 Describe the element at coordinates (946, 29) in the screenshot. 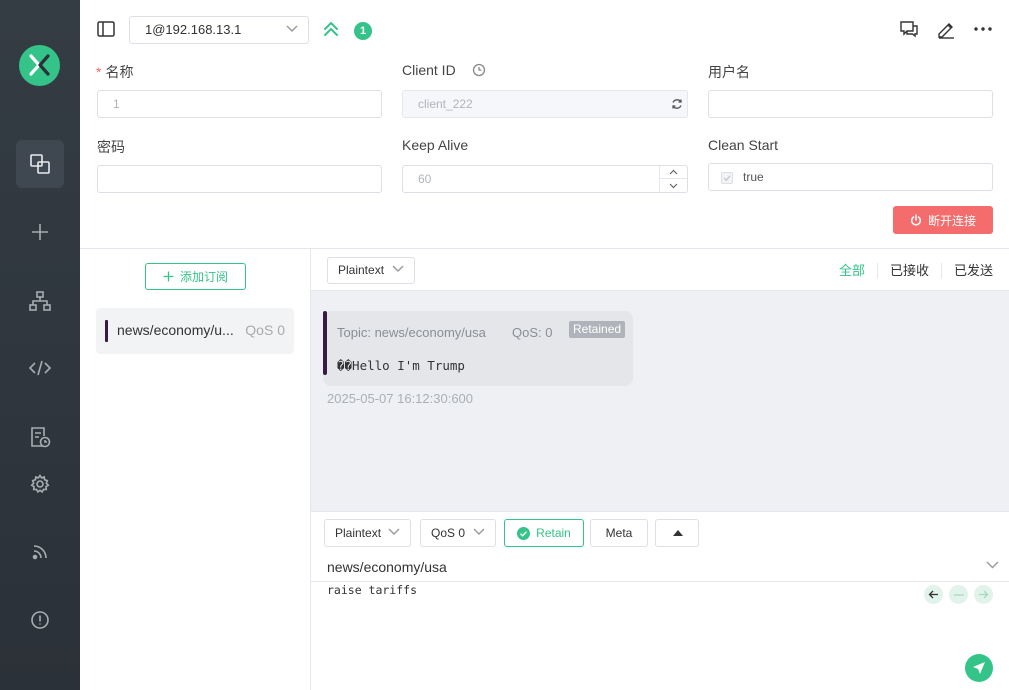

I see `edit-icon` at that location.